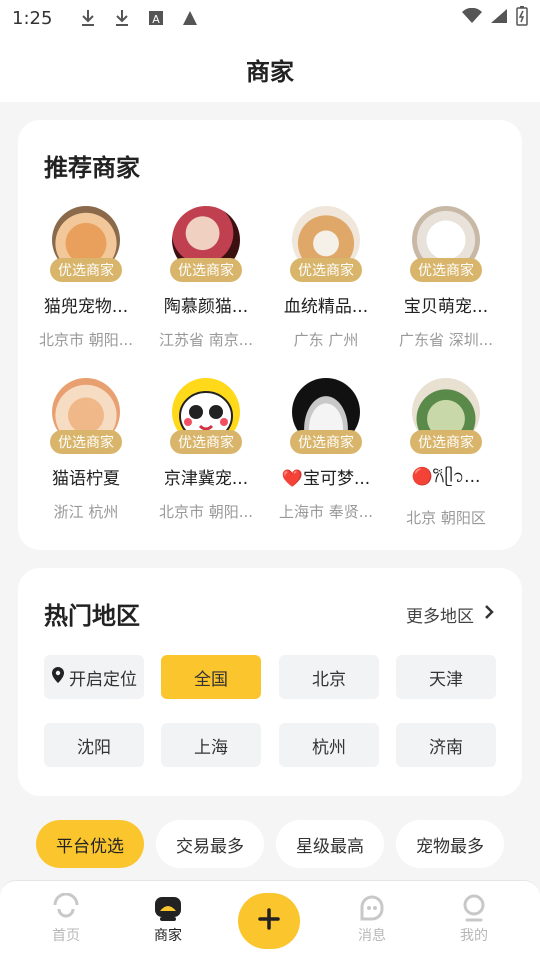  I want to click on merchant-location: 广东 广州, so click(326, 340).